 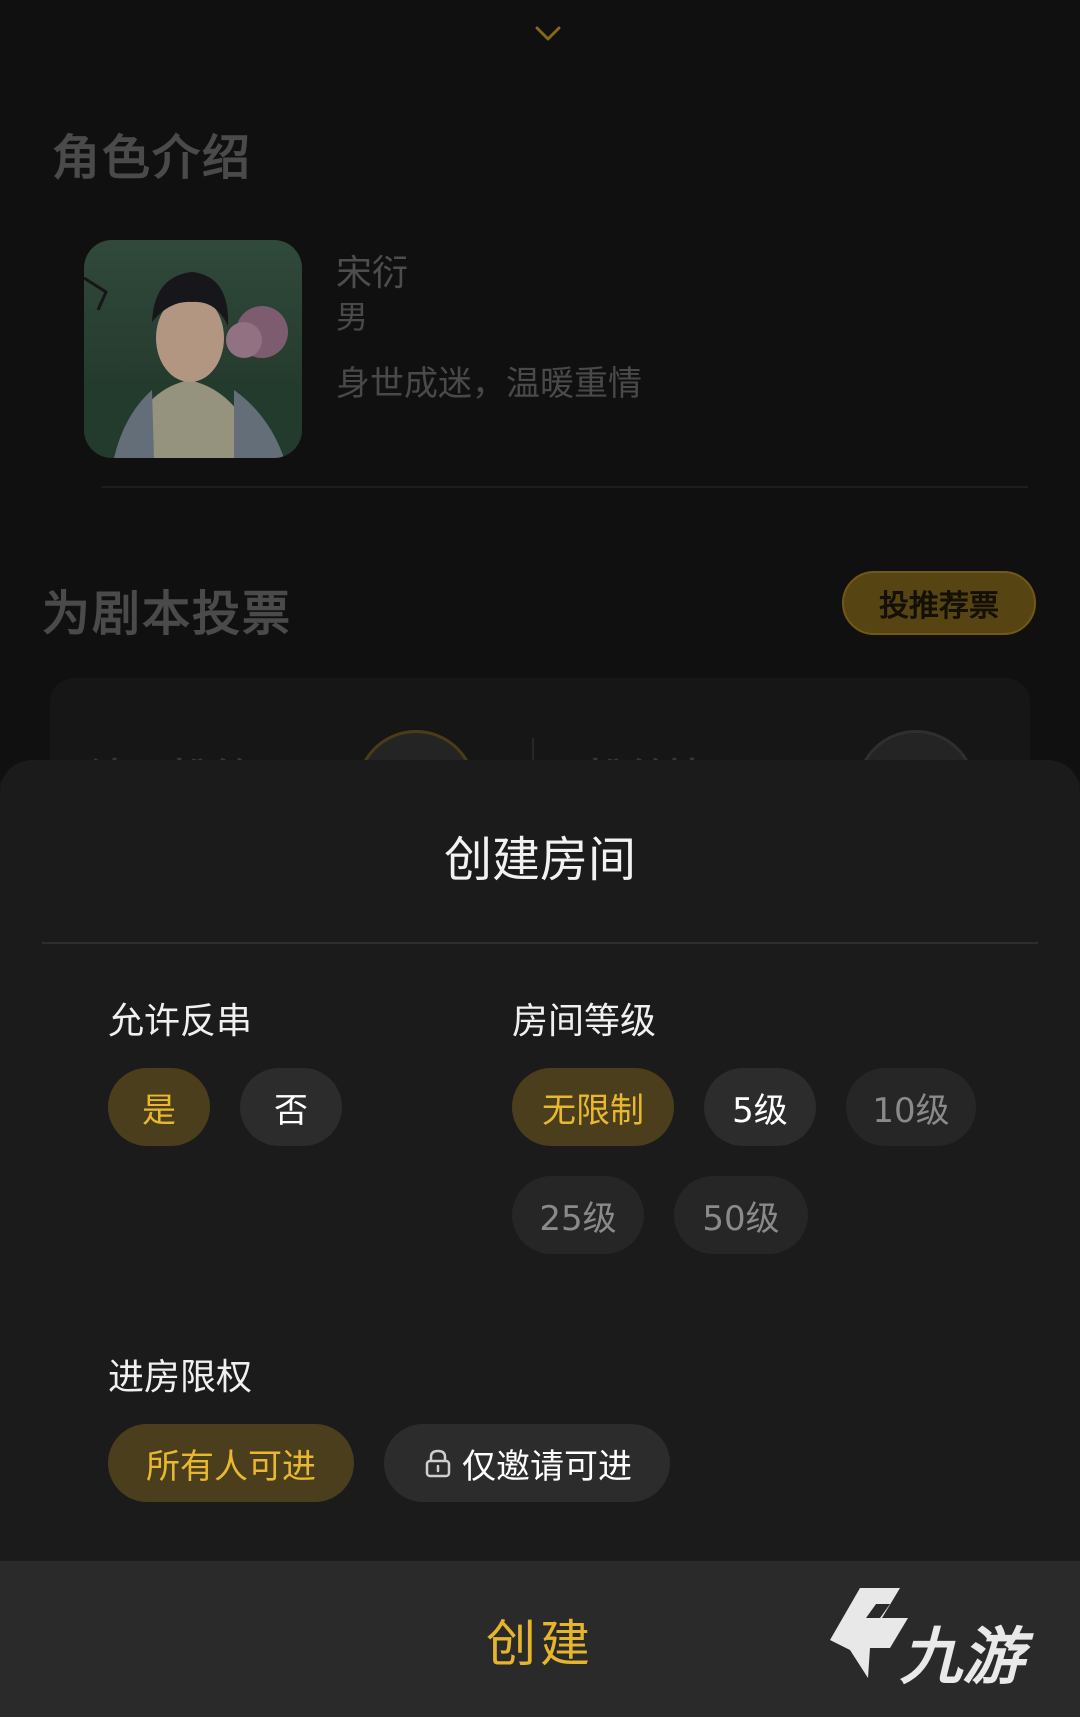 I want to click on entry-permission-label: 进房限权, so click(x=180, y=1377).